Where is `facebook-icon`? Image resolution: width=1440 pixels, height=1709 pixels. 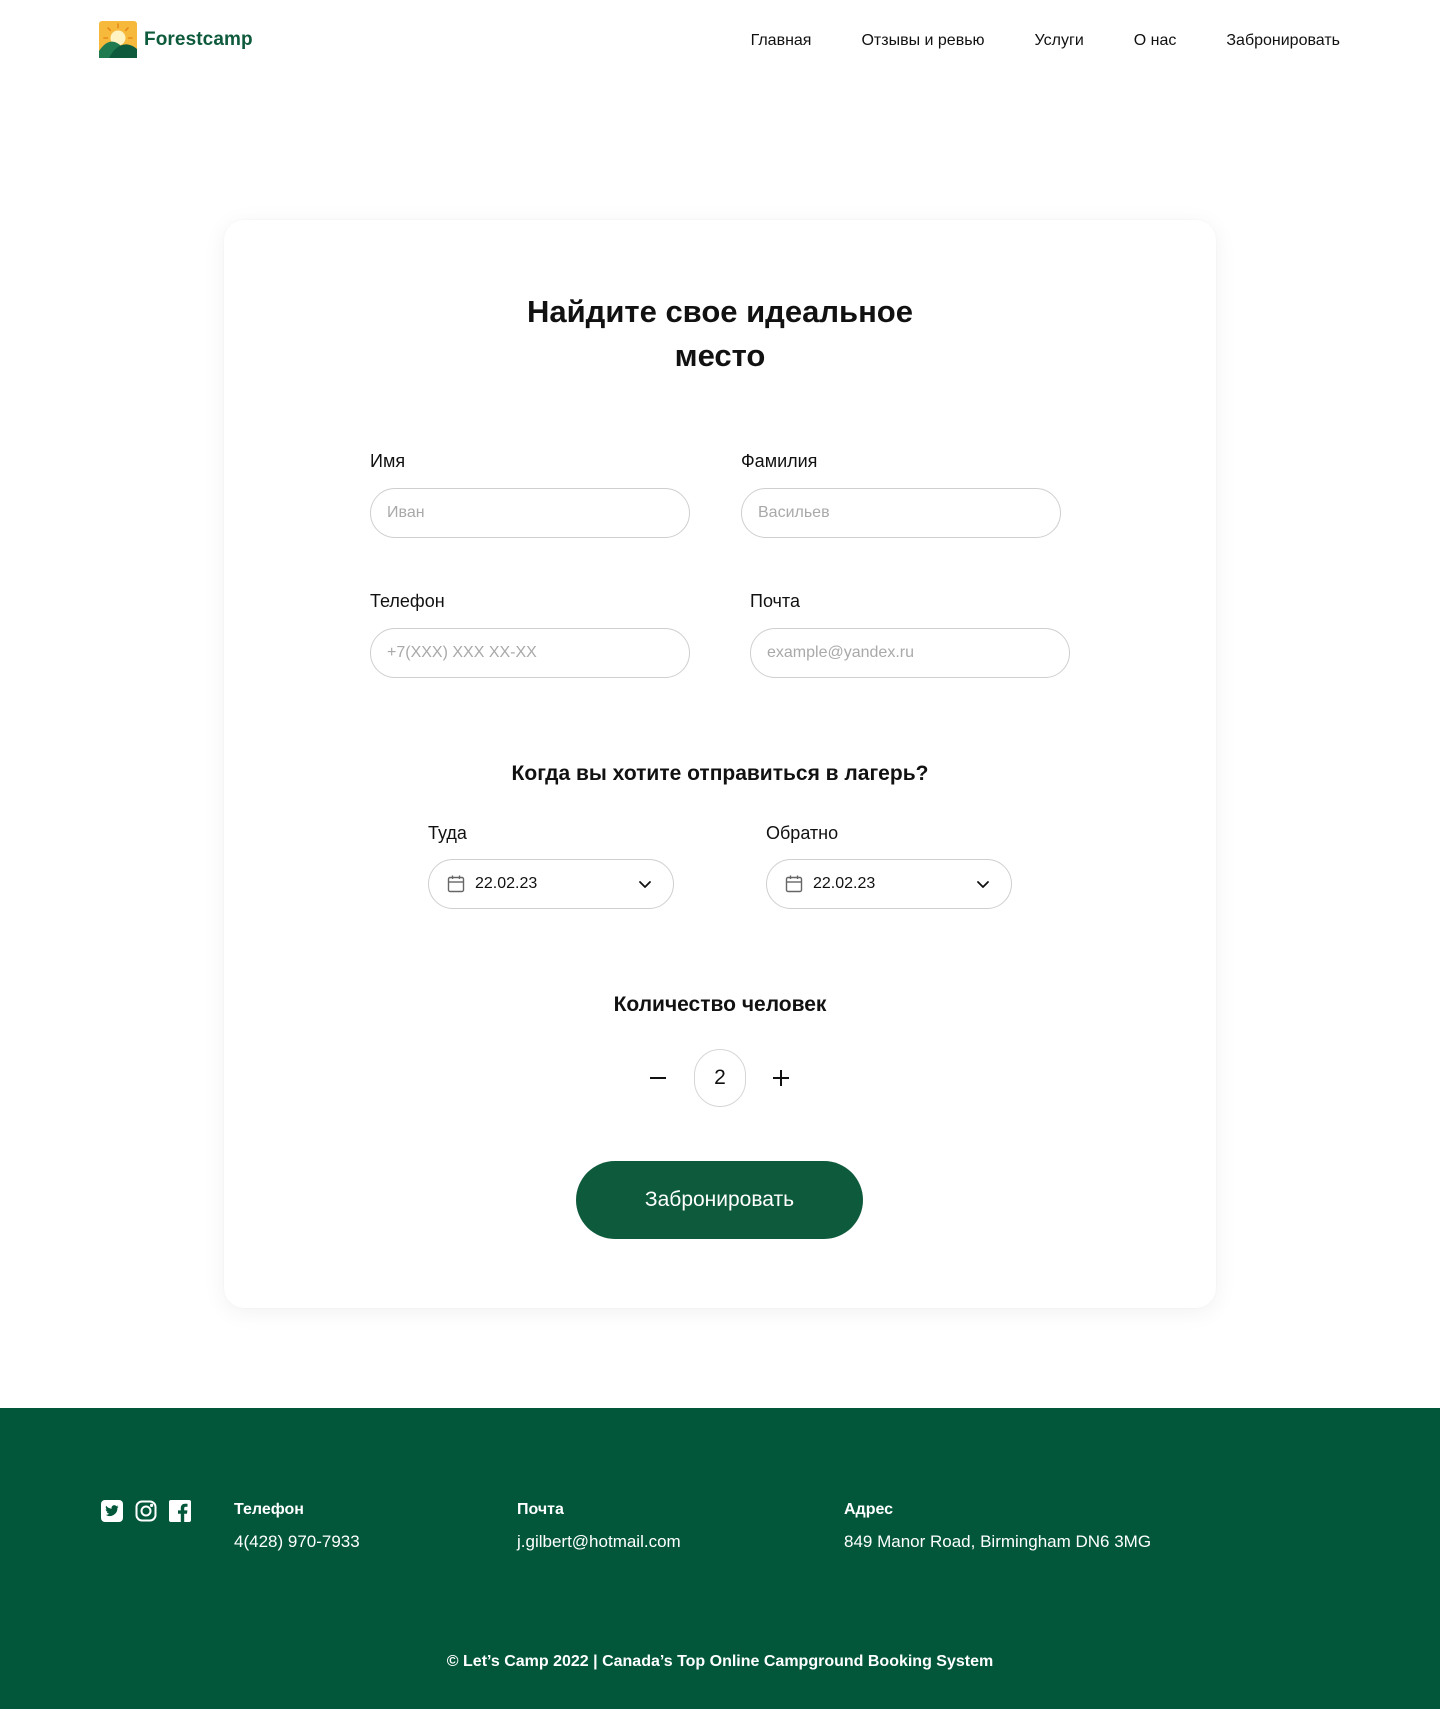
facebook-icon is located at coordinates (180, 1511).